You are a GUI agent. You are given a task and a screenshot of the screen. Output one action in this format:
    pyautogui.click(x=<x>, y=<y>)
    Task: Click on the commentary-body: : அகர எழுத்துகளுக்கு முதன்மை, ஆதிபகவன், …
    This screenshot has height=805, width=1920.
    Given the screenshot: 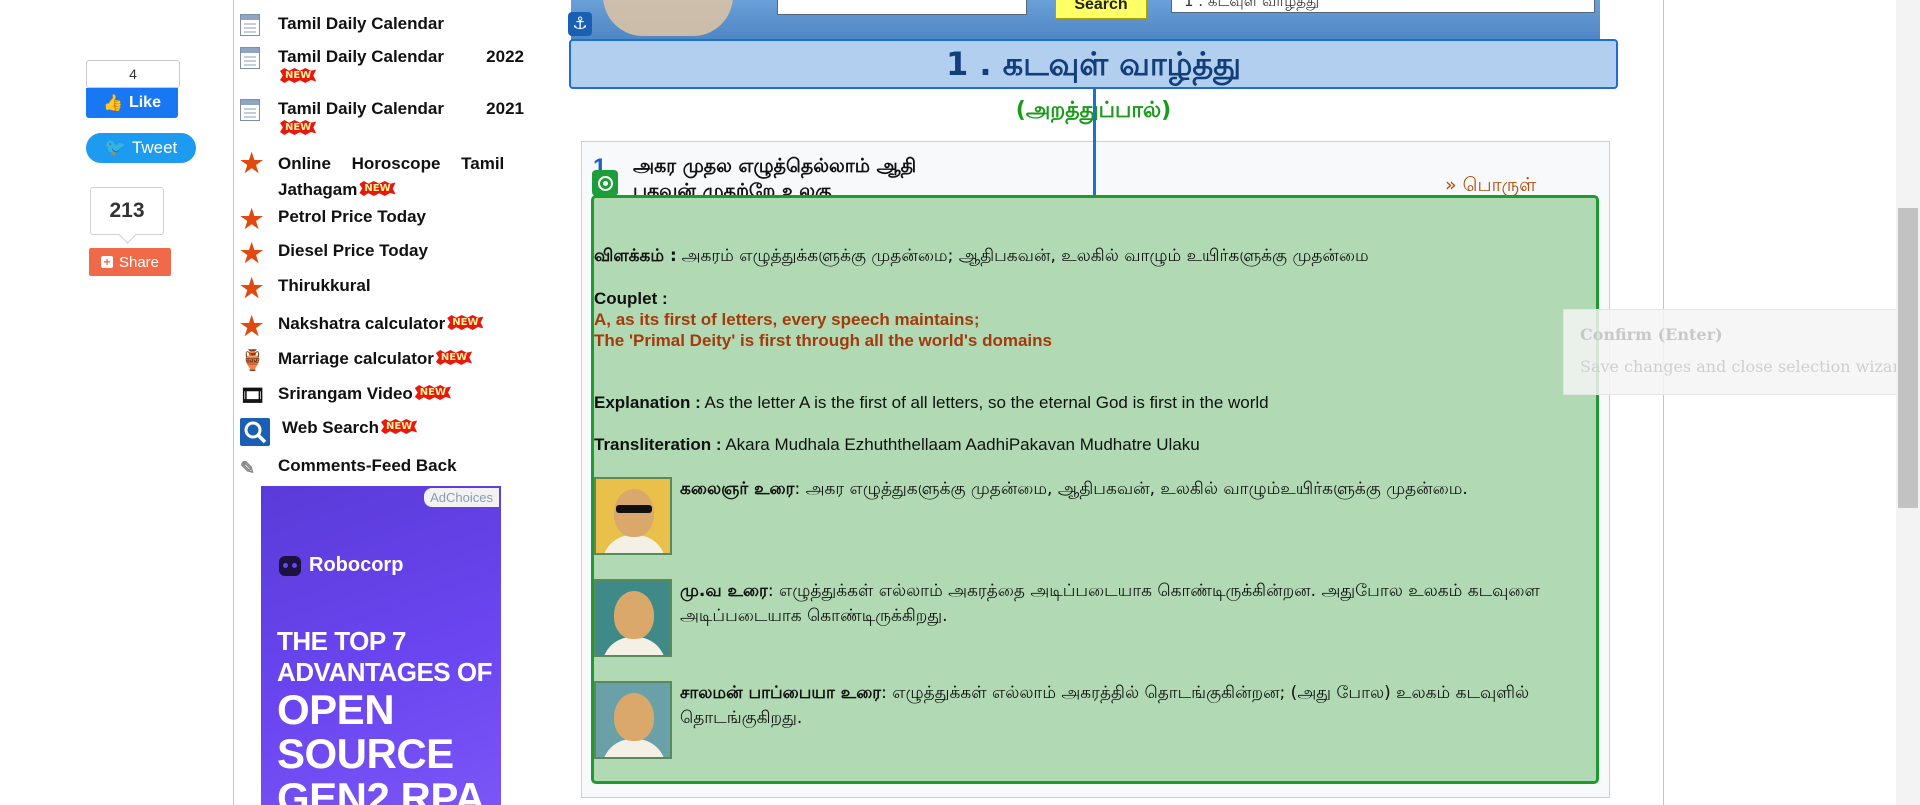 What is the action you would take?
    pyautogui.click(x=1131, y=489)
    